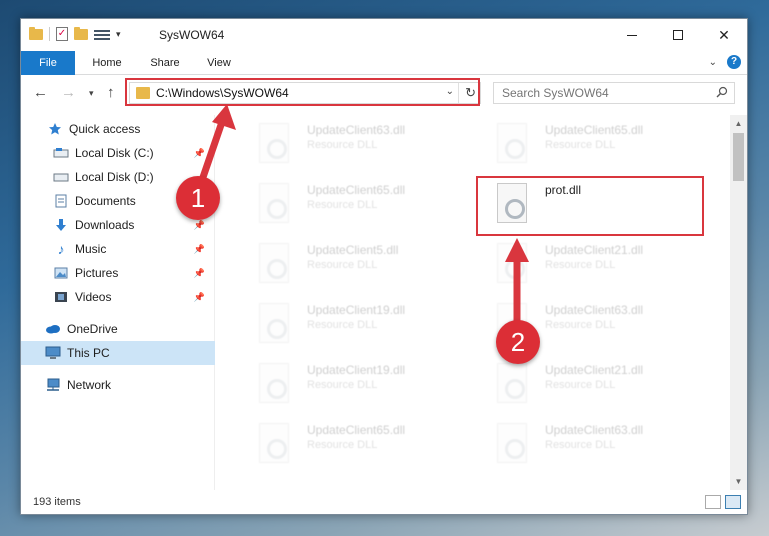  I want to click on sidebar-item-label: Quick access, so click(105, 129).